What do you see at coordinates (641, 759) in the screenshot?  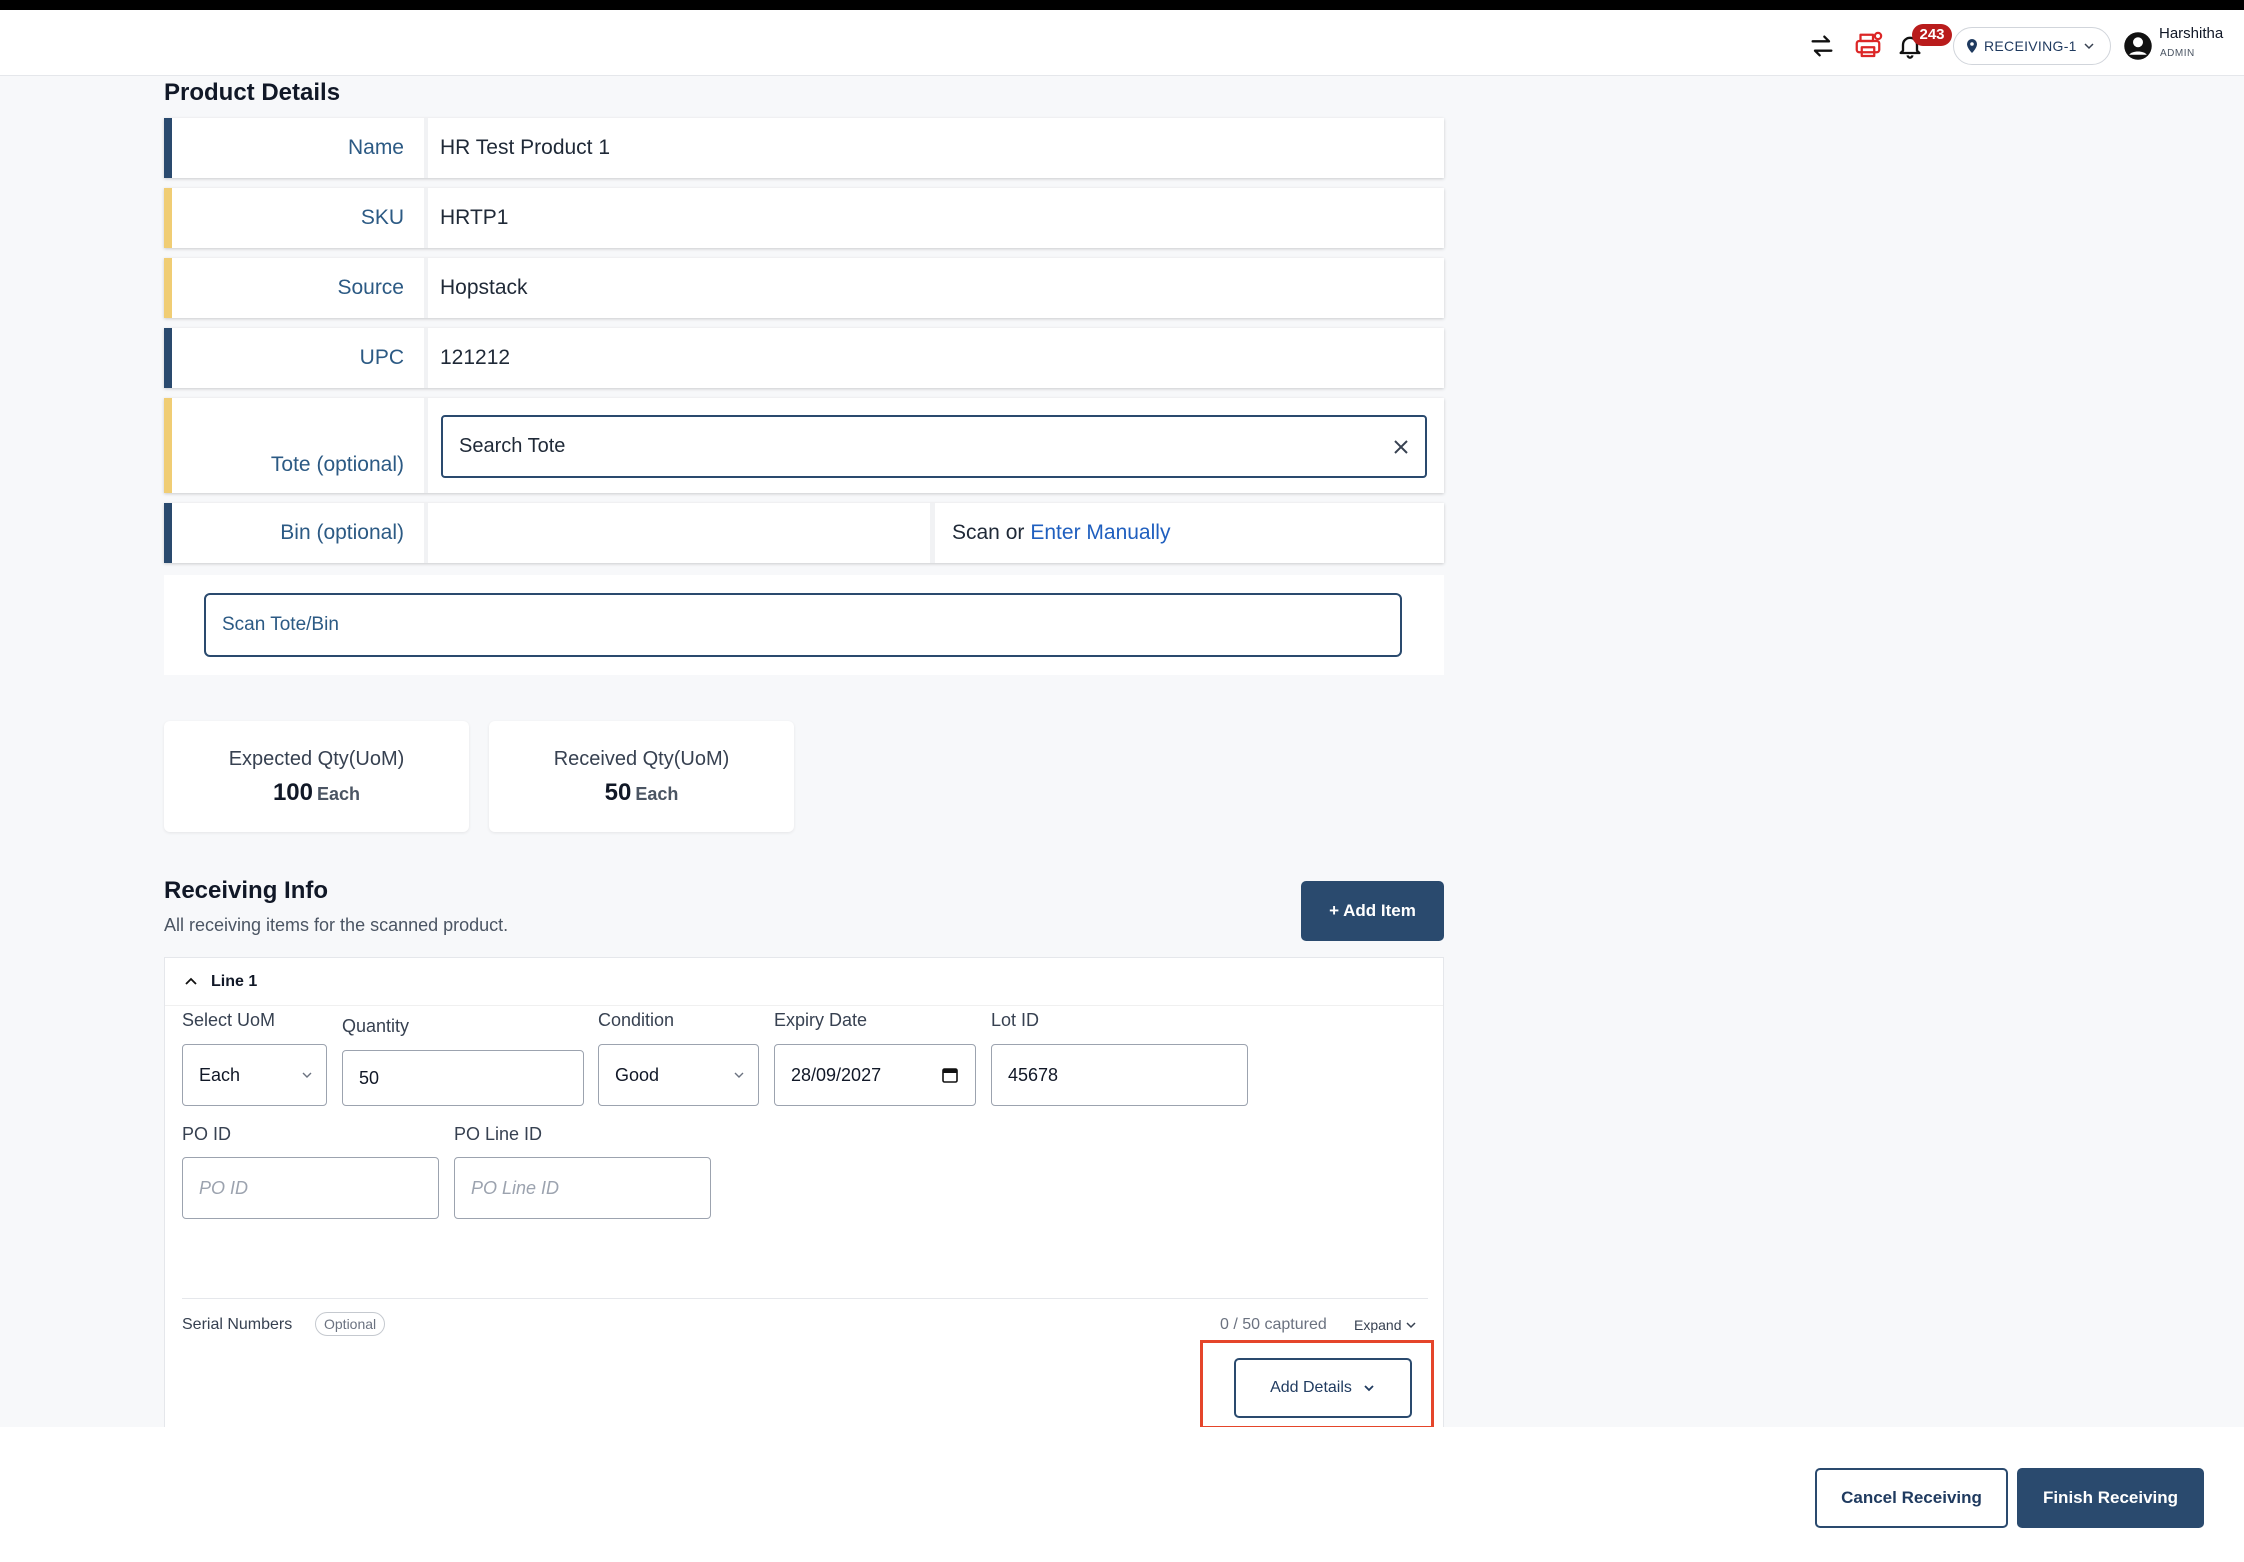 I see `received-qty-label: Received Qty(UoM)` at bounding box center [641, 759].